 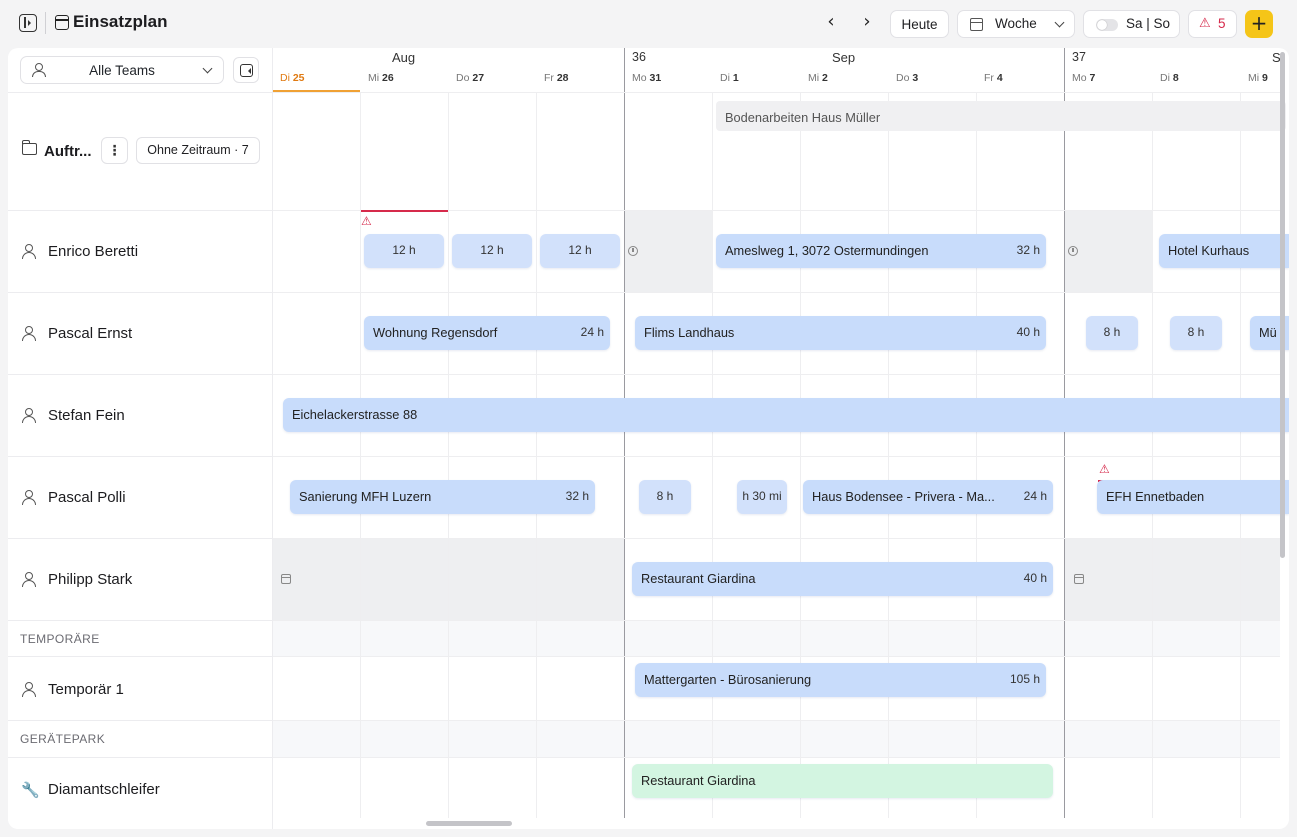 I want to click on next-week-button: ›, so click(x=867, y=22).